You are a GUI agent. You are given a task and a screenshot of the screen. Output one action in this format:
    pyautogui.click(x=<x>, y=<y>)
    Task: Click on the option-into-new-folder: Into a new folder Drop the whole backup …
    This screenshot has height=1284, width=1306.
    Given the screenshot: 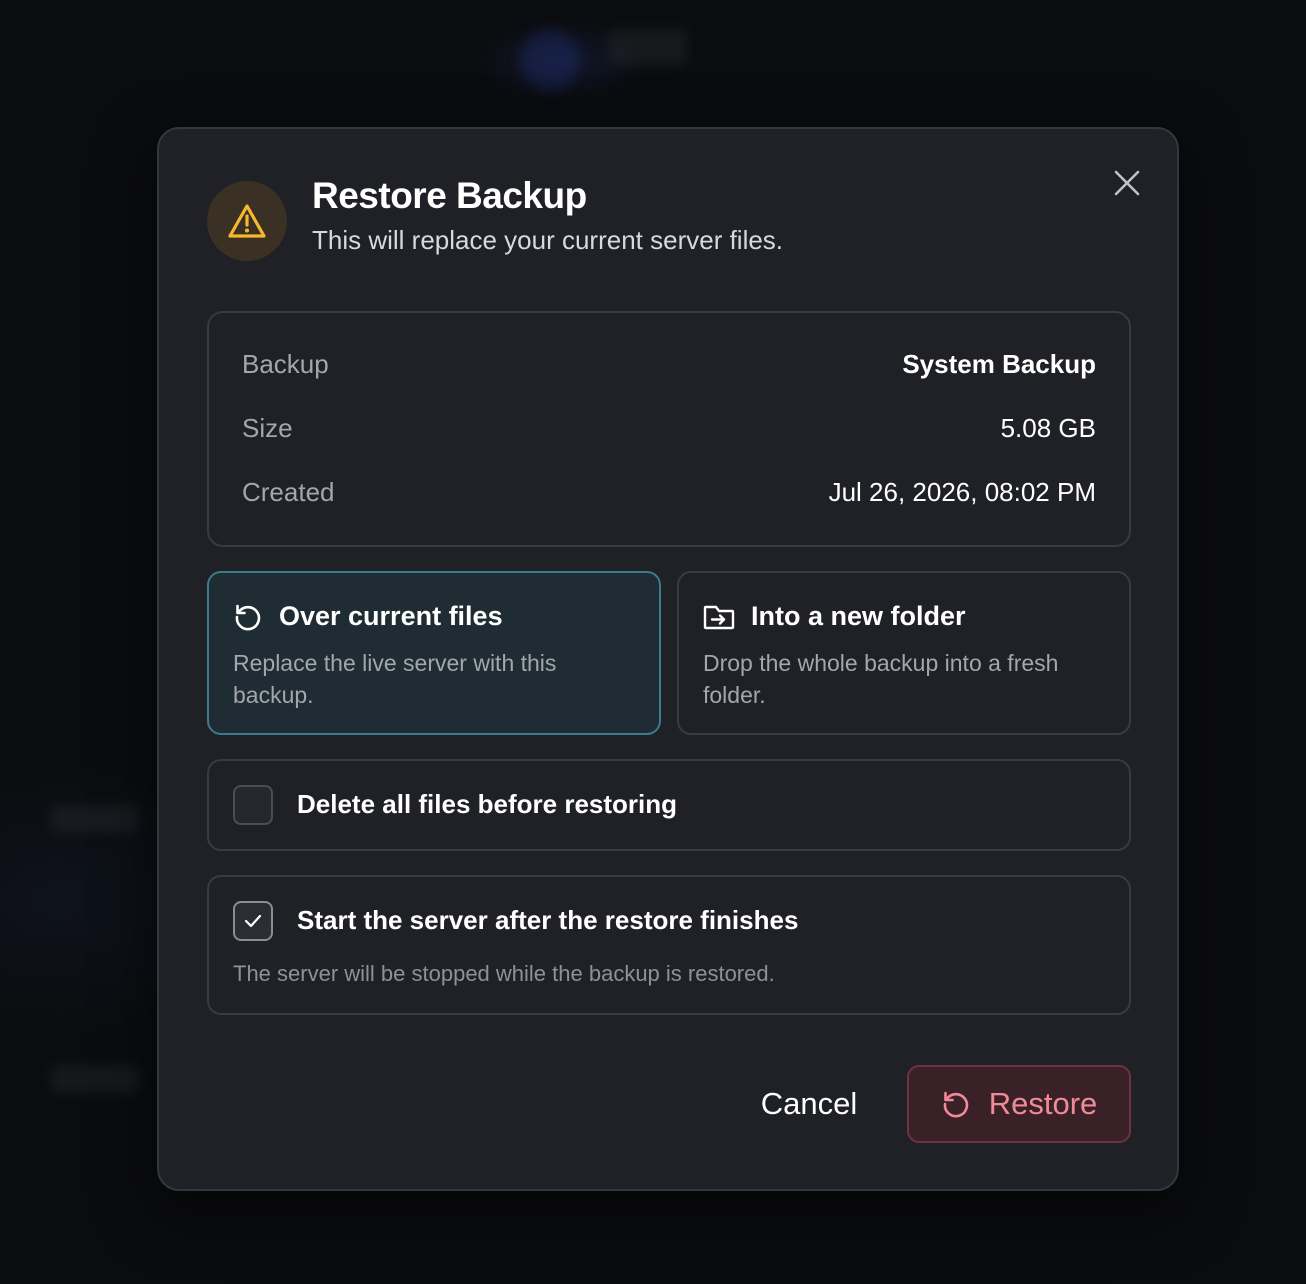 What is the action you would take?
    pyautogui.click(x=904, y=653)
    